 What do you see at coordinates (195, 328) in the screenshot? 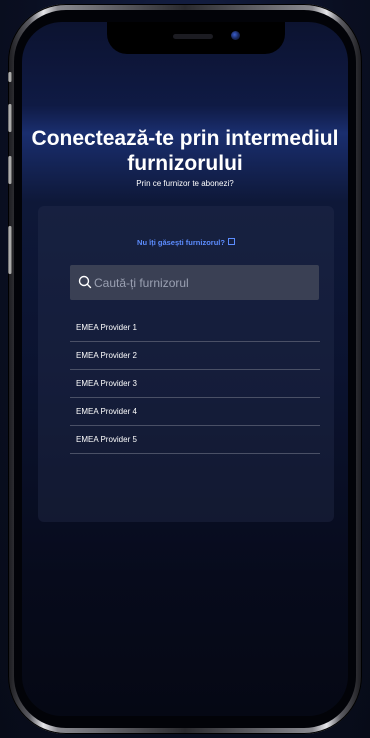
I see `provider-item-1: EMEA Provider 1` at bounding box center [195, 328].